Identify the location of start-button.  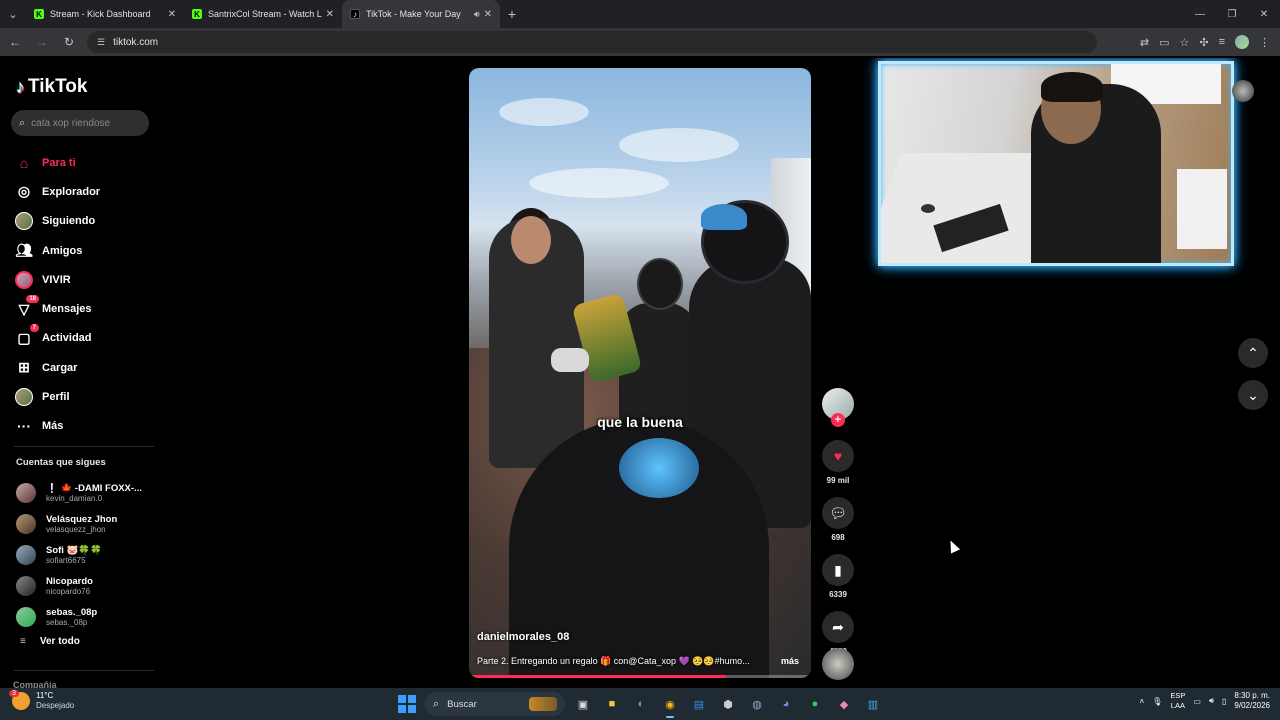
(407, 704).